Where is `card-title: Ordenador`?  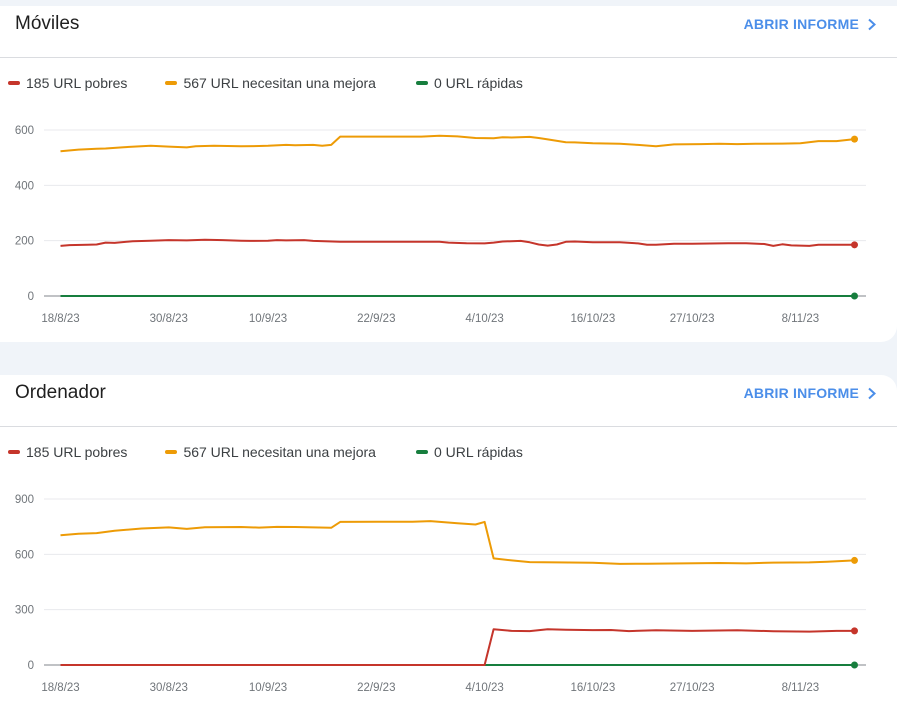 card-title: Ordenador is located at coordinates (60, 392).